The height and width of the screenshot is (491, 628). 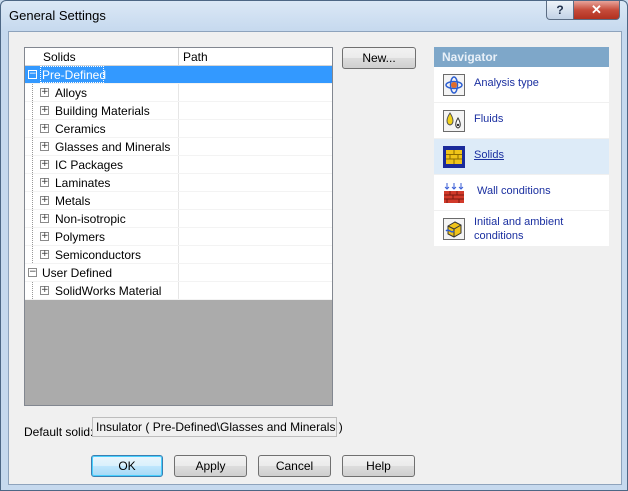 What do you see at coordinates (314, 16) in the screenshot?
I see `title-bar: General Settings ? ✕` at bounding box center [314, 16].